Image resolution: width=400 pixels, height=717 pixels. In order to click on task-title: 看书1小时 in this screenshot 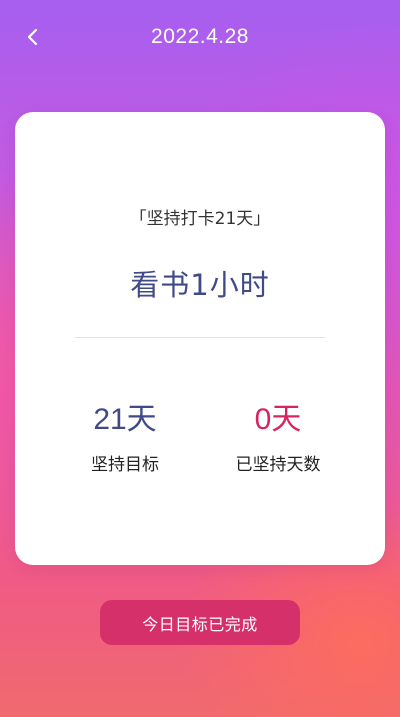, I will do `click(200, 285)`.